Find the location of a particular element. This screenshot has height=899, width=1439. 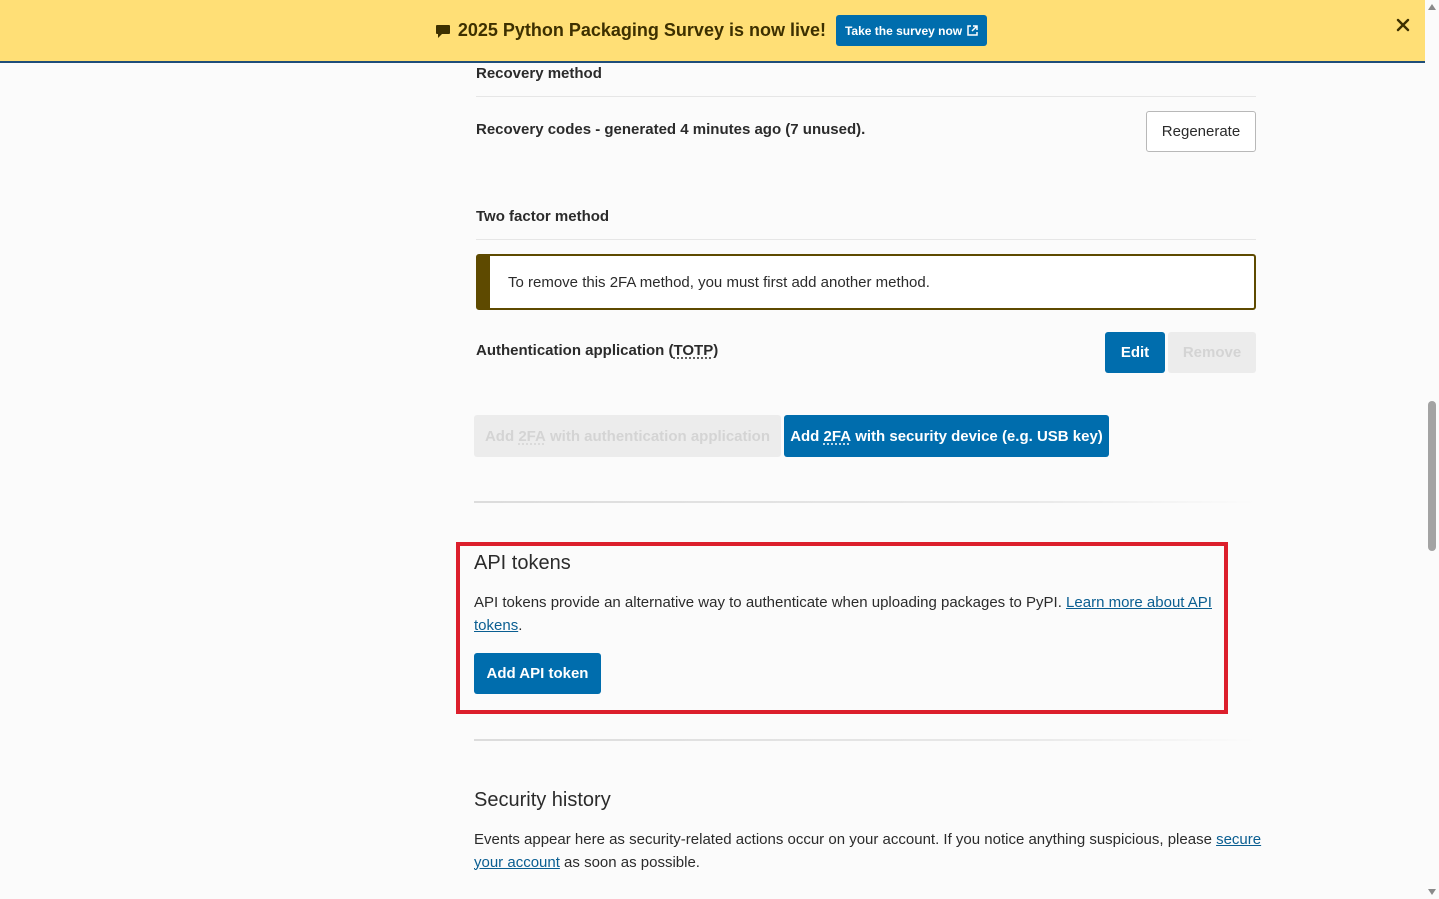

secure-account-link: secure is located at coordinates (1238, 839).